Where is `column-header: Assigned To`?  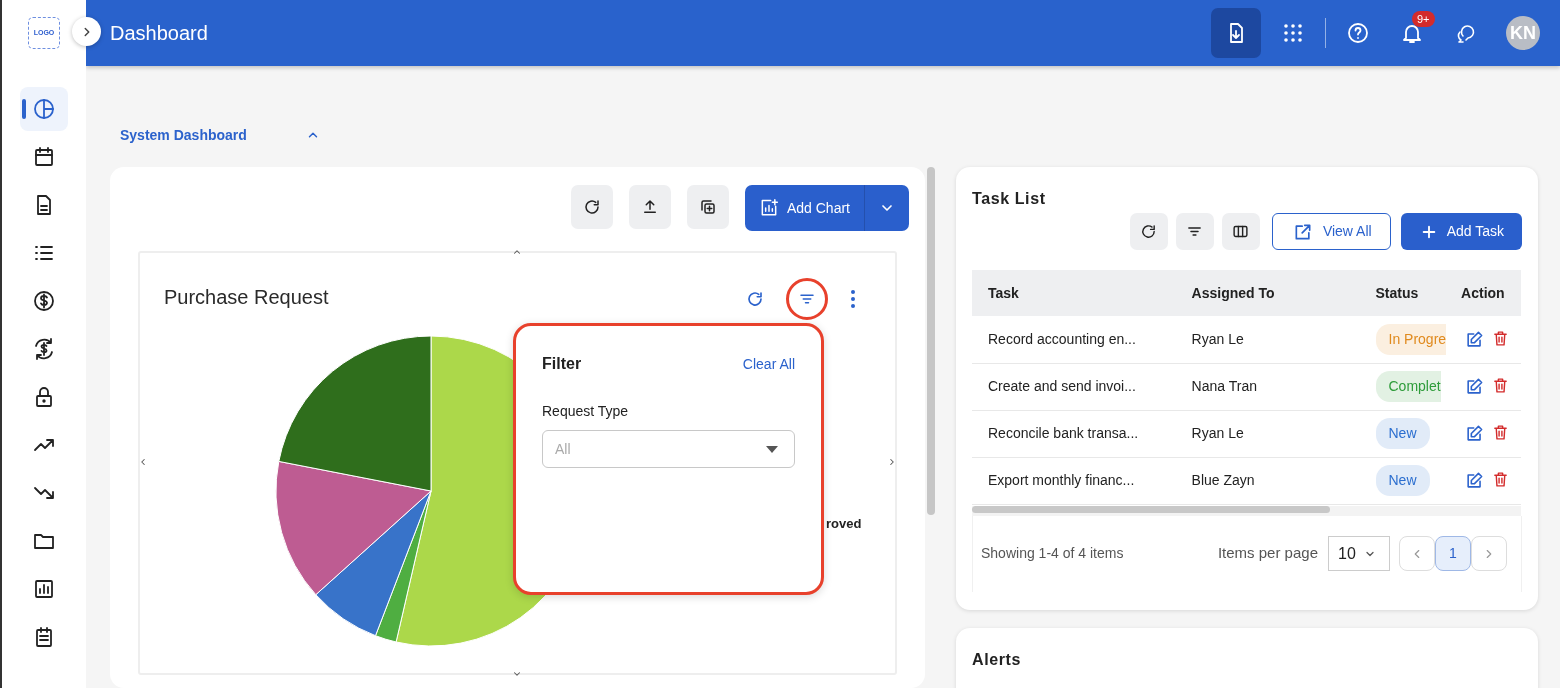
column-header: Assigned To is located at coordinates (1268, 293).